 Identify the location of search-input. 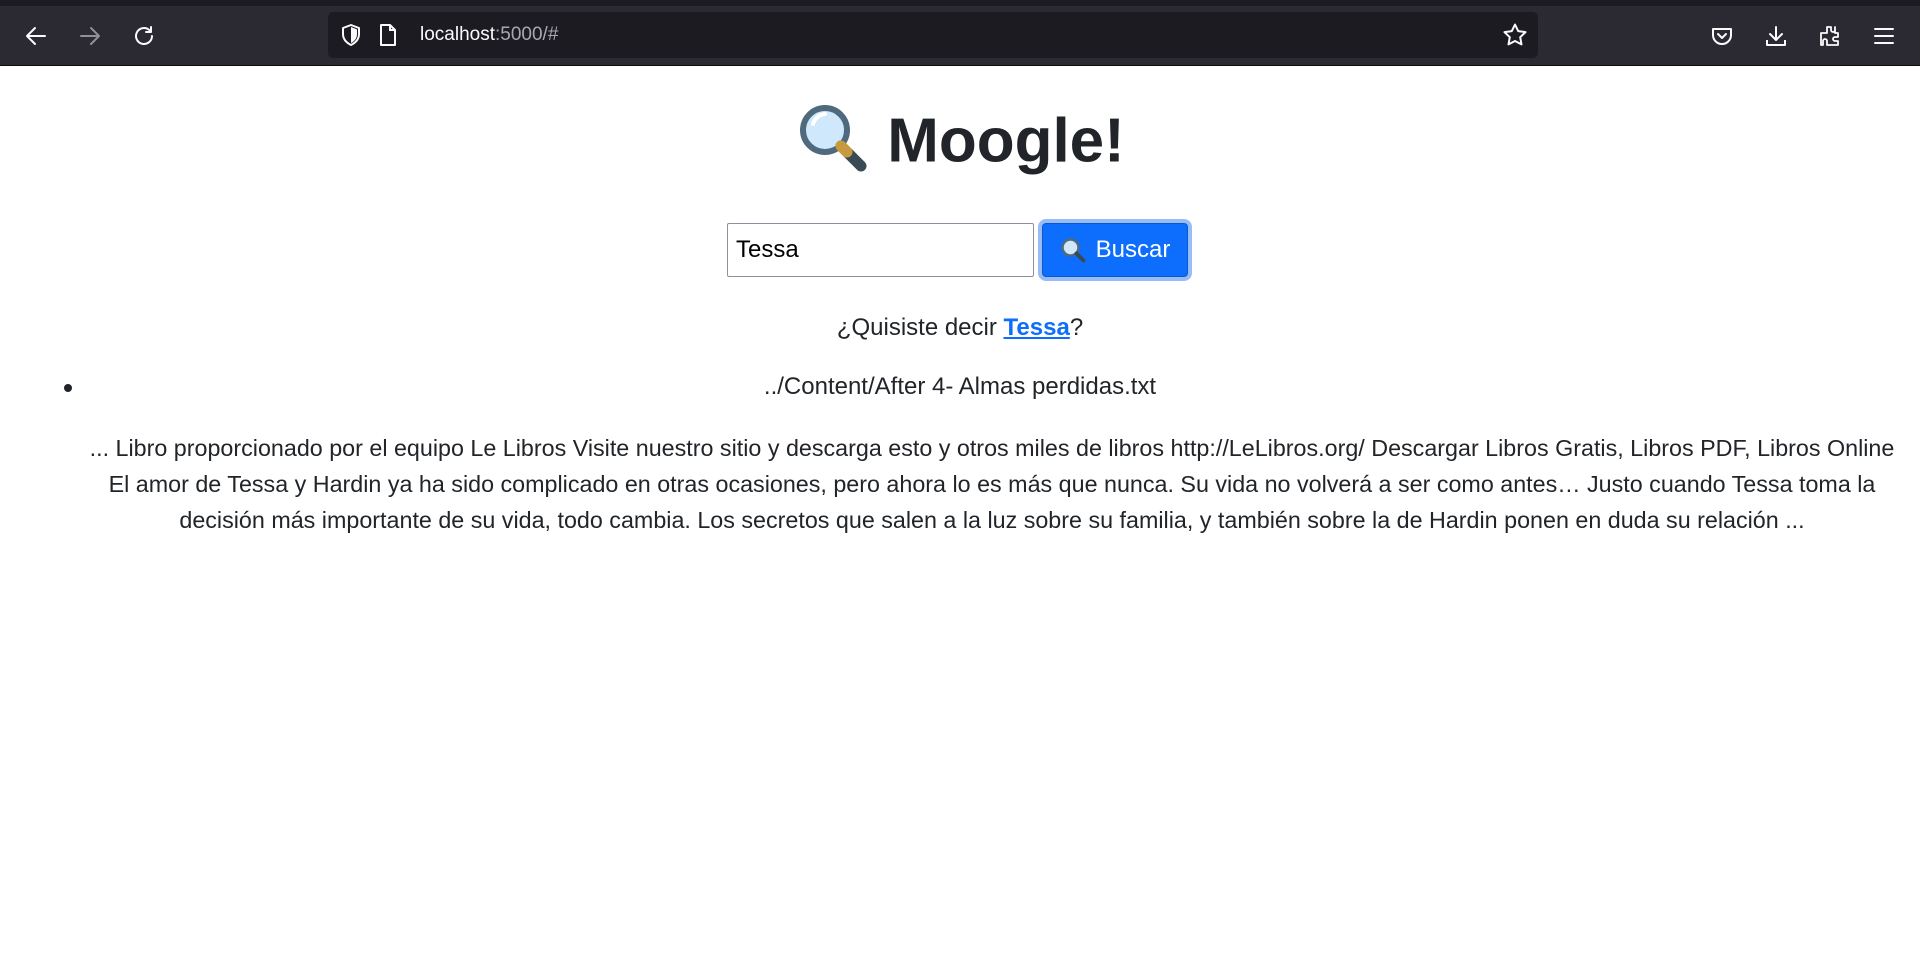
(880, 250).